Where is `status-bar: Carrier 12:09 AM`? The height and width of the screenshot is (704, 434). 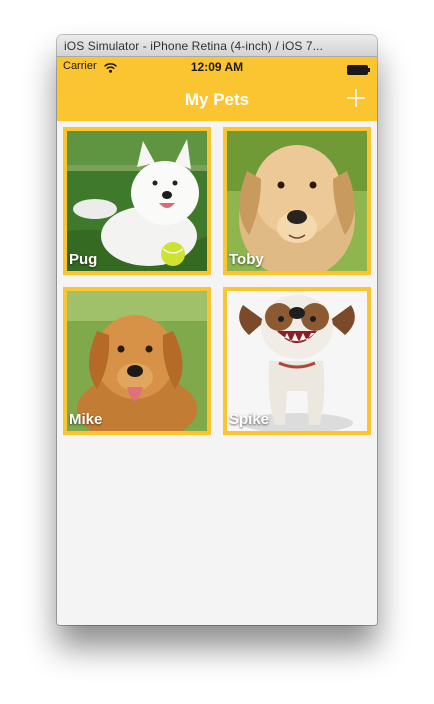 status-bar: Carrier 12:09 AM is located at coordinates (217, 67).